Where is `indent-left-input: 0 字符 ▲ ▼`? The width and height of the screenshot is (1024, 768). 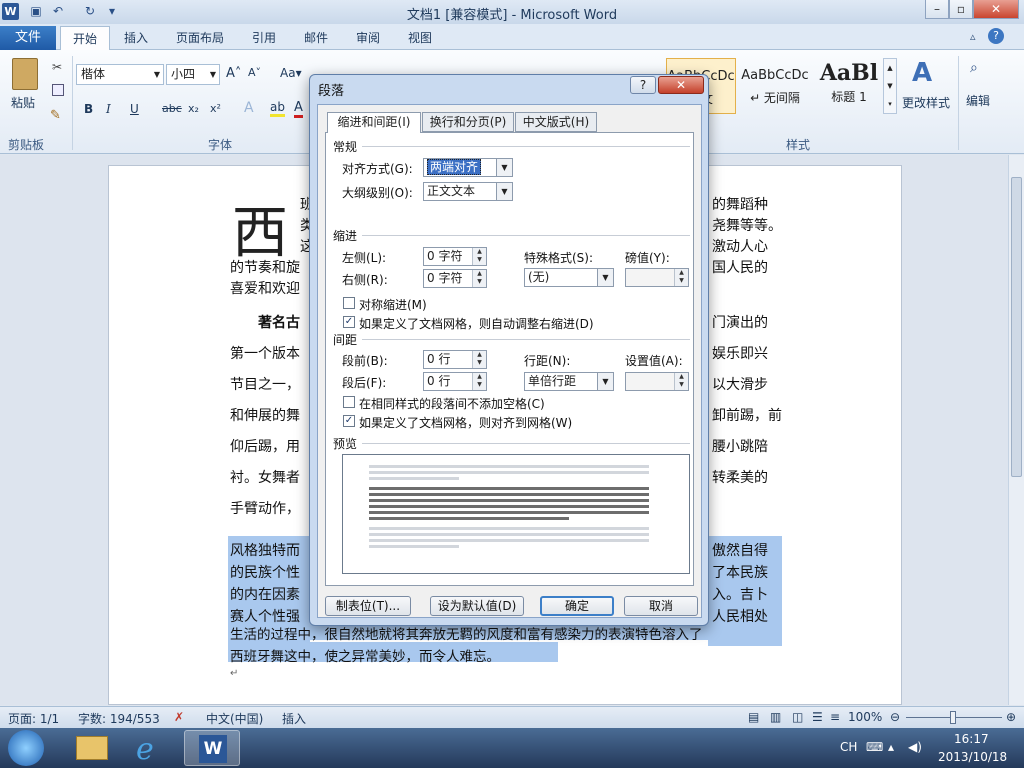
indent-left-input: 0 字符 ▲ ▼ is located at coordinates (455, 256).